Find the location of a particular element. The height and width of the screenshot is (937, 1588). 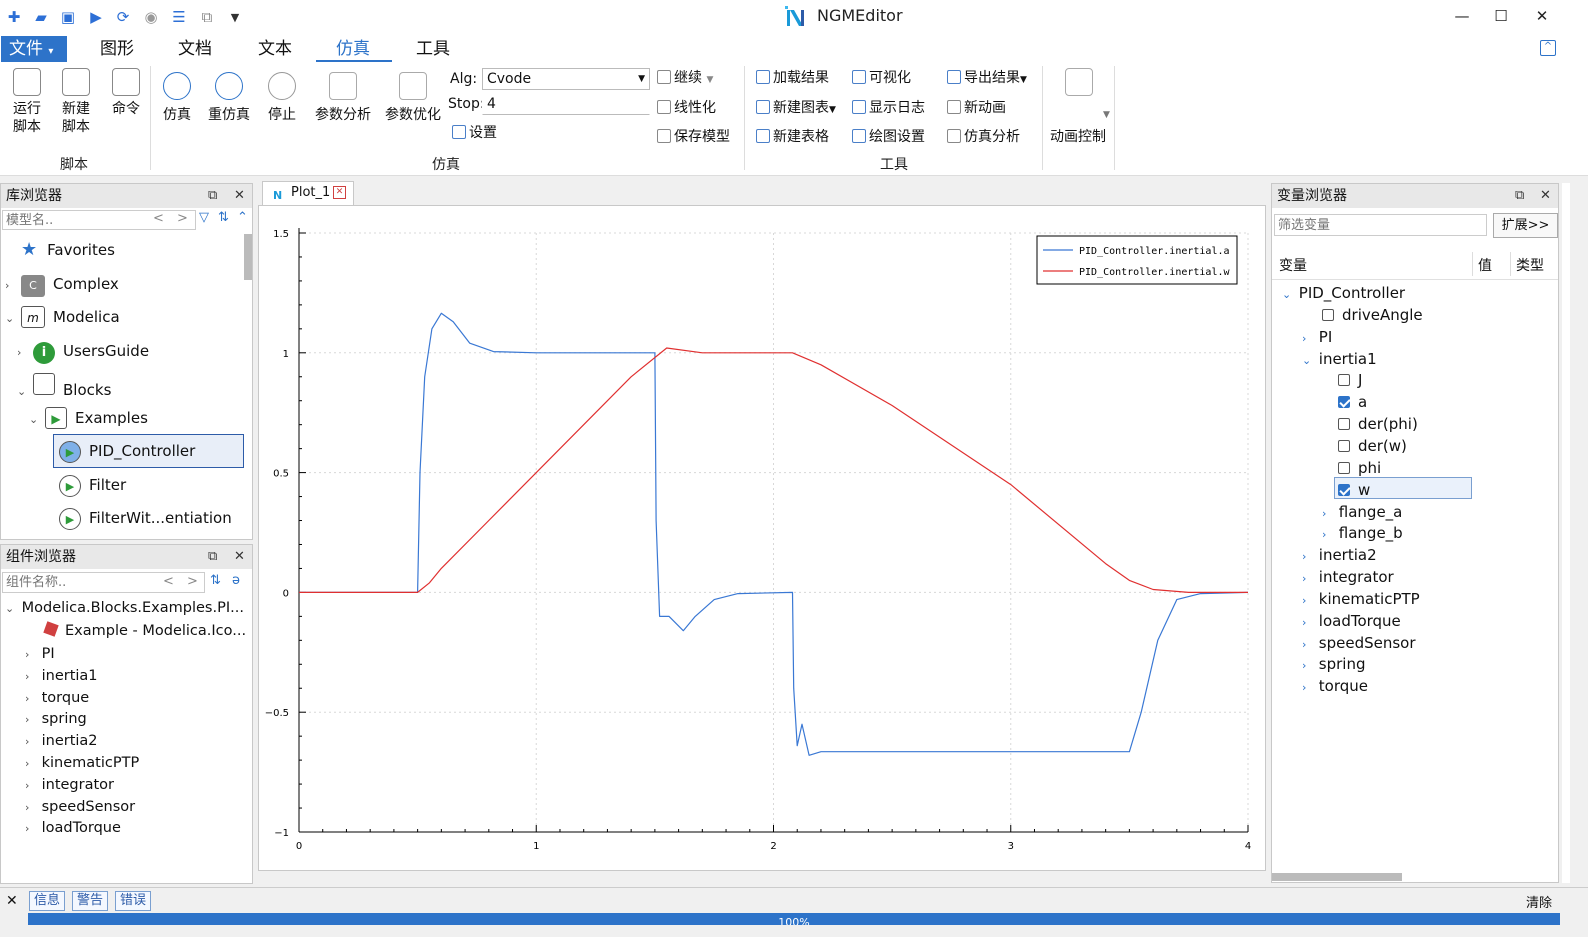

variable-row: › kinematicPTP is located at coordinates (1361, 599).